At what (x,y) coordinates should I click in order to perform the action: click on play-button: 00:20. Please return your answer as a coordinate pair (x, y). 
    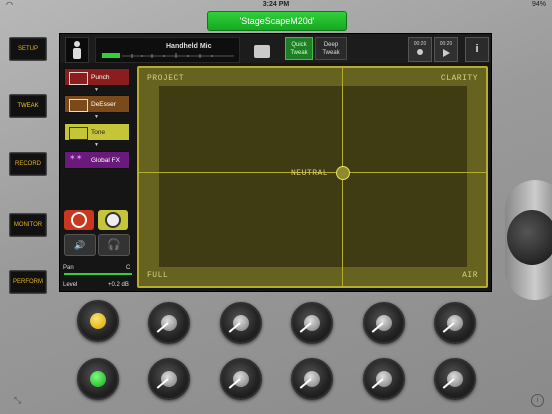
    Looking at the image, I should click on (446, 49).